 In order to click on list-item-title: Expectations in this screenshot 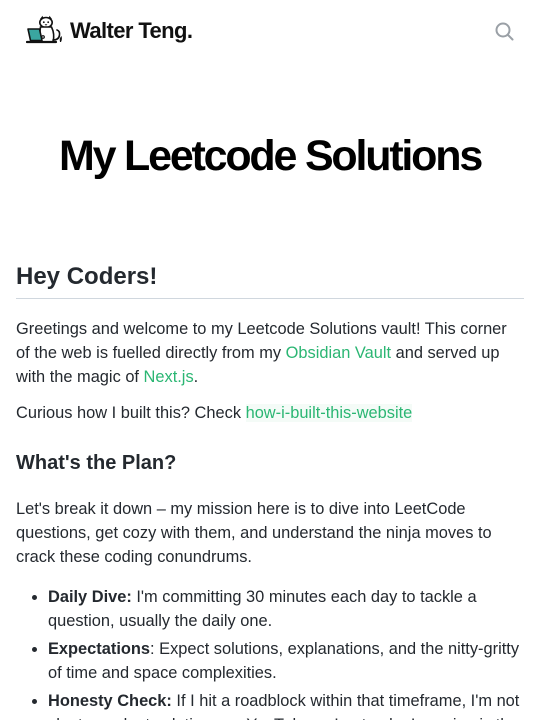, I will do `click(99, 649)`.